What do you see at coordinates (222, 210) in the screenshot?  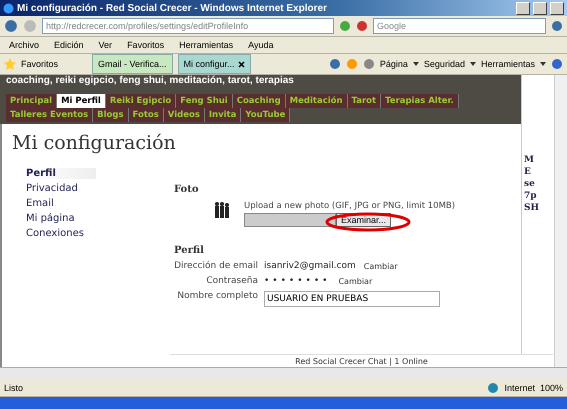 I see `people-icon` at bounding box center [222, 210].